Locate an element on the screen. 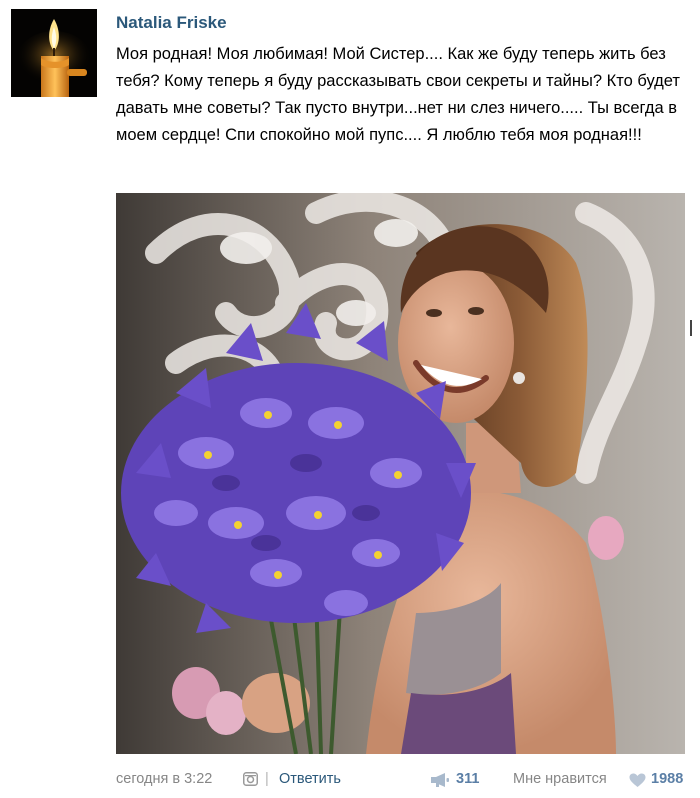 This screenshot has width=700, height=798. author-name-link: Natalia Friske is located at coordinates (171, 23).